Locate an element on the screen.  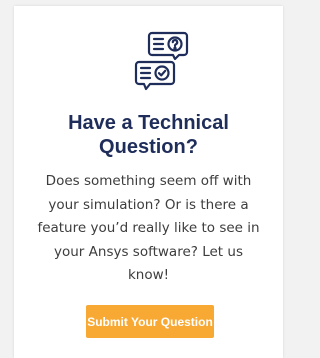
description-line: feature you’d really like to see in is located at coordinates (148, 228).